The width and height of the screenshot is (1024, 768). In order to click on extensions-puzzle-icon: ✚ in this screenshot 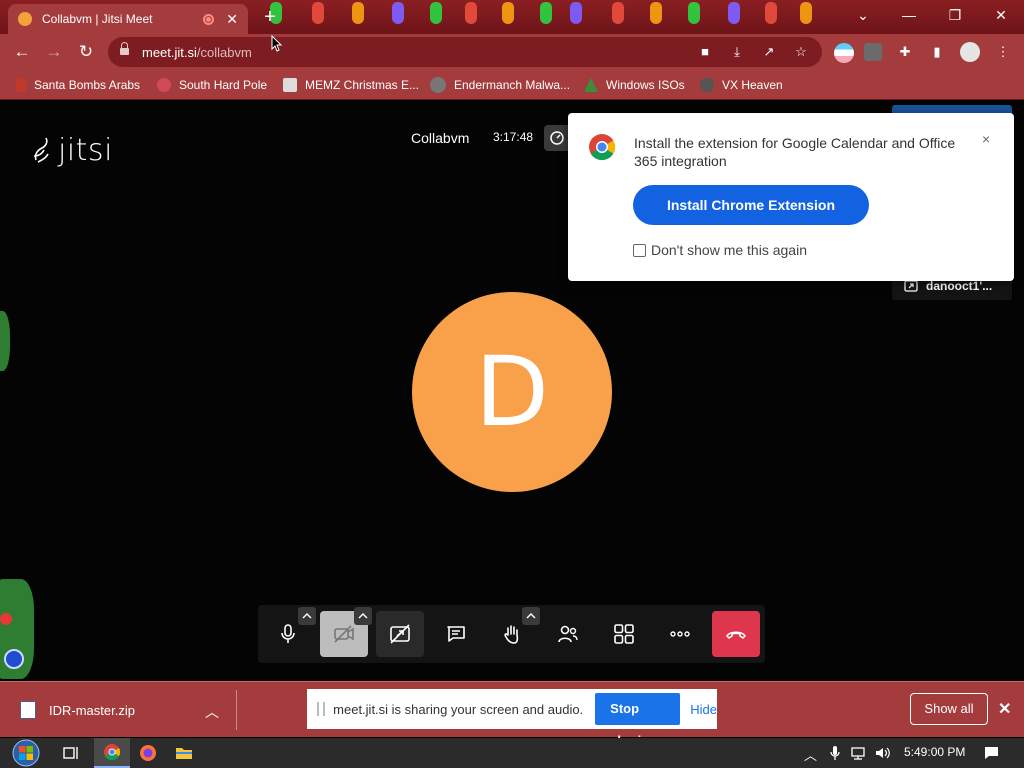, I will do `click(905, 52)`.